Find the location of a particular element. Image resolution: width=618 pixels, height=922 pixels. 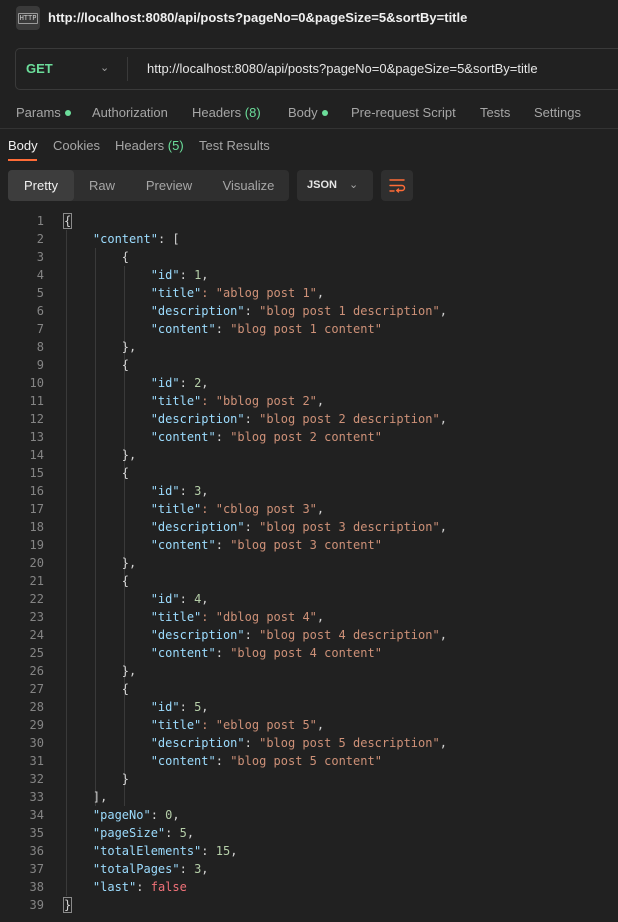

tab-authorization: Authorization is located at coordinates (130, 112).